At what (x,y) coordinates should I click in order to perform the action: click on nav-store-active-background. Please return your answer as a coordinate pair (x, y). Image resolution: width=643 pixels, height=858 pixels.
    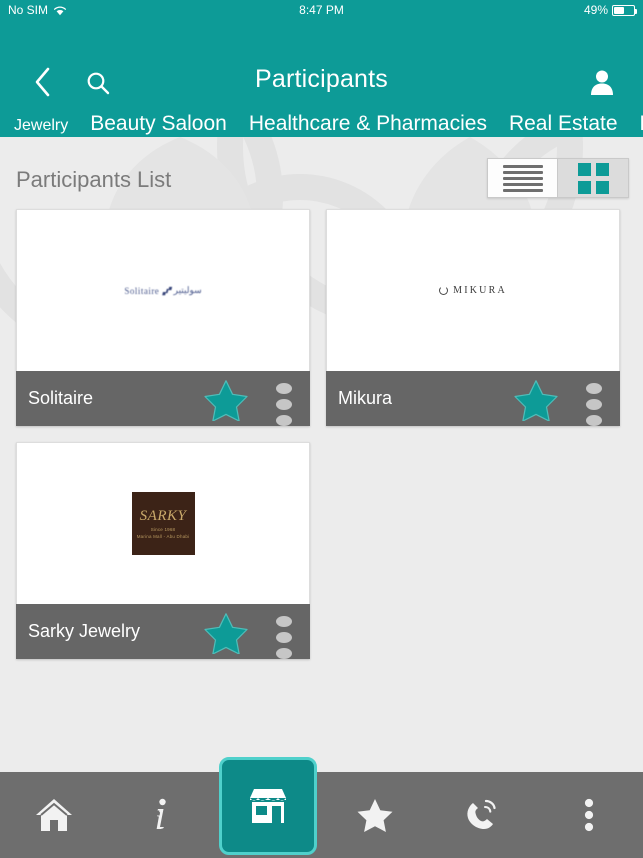
    Looking at the image, I should click on (267, 806).